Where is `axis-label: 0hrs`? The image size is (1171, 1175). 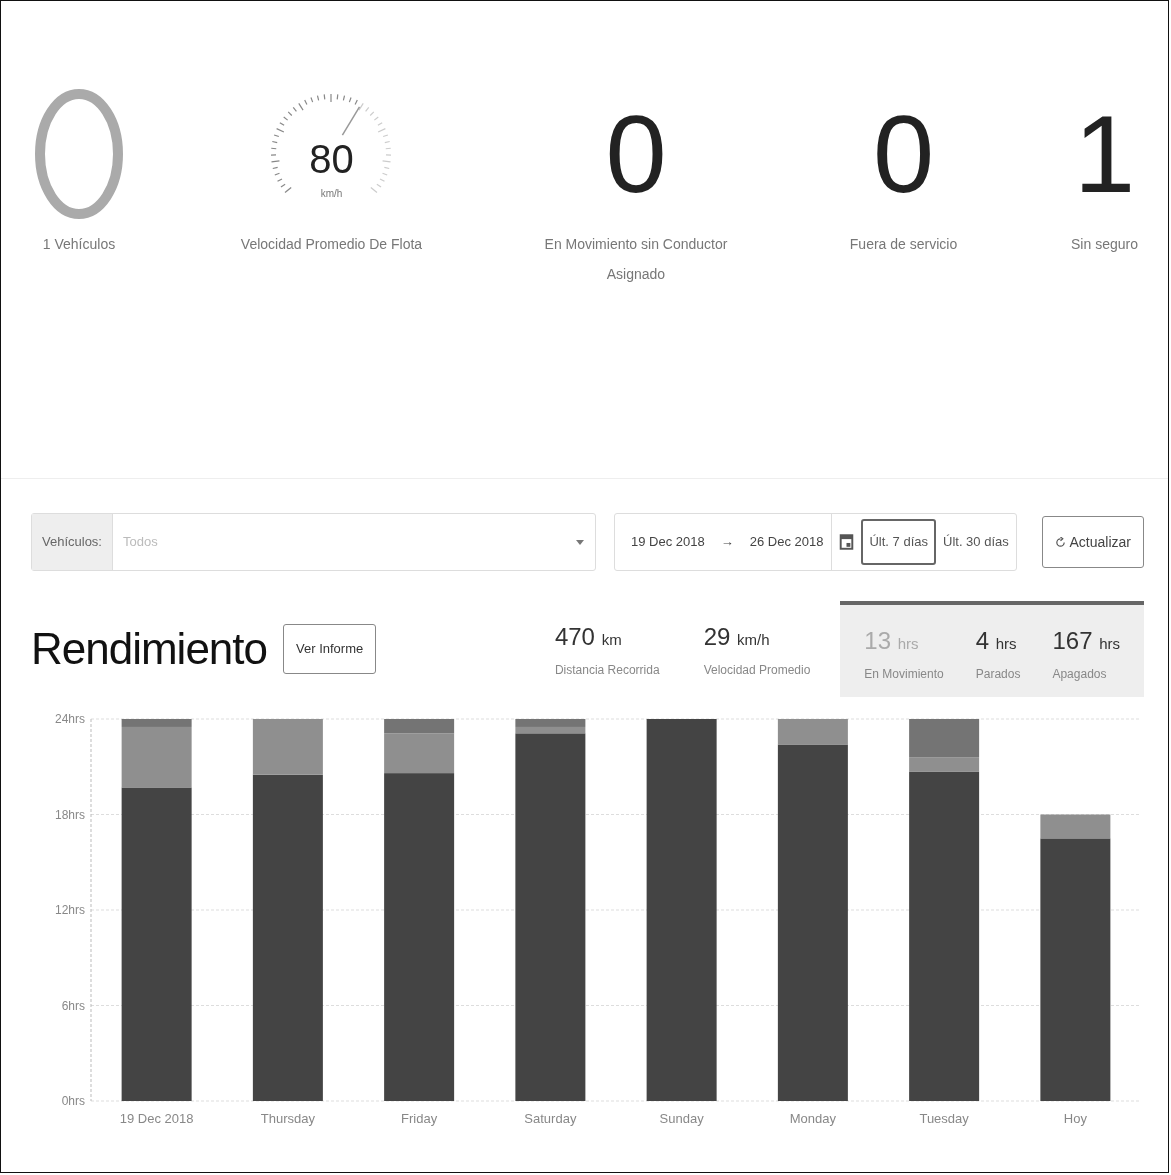
axis-label: 0hrs is located at coordinates (73, 1101).